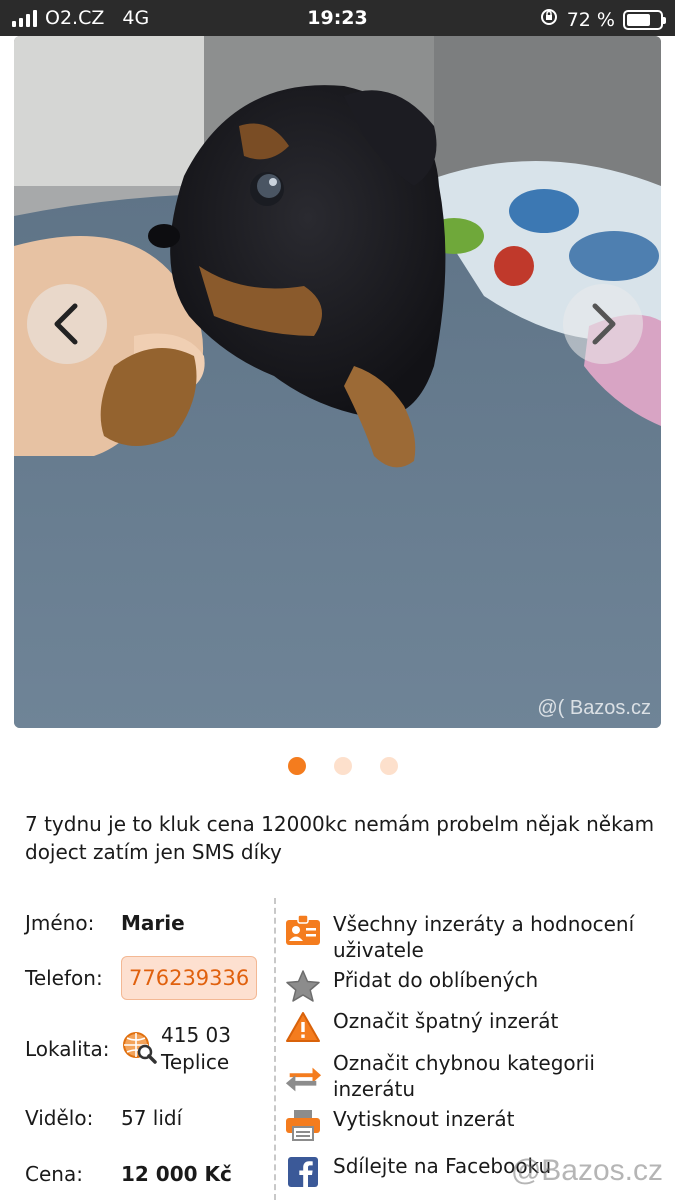  I want to click on phone-row: Telefon: 776239336, so click(141, 978).